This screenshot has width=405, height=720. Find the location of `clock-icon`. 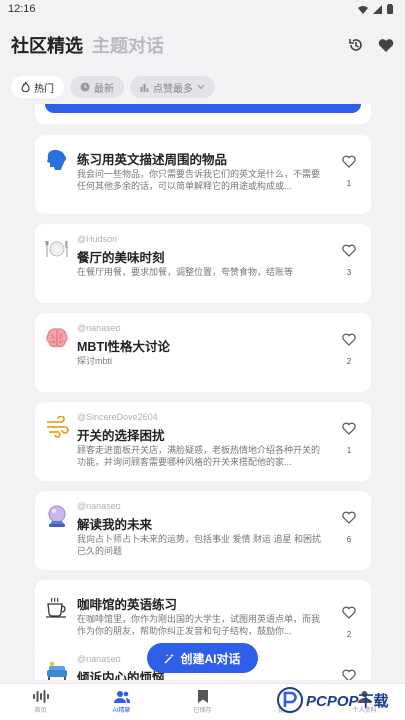

clock-icon is located at coordinates (85, 87).